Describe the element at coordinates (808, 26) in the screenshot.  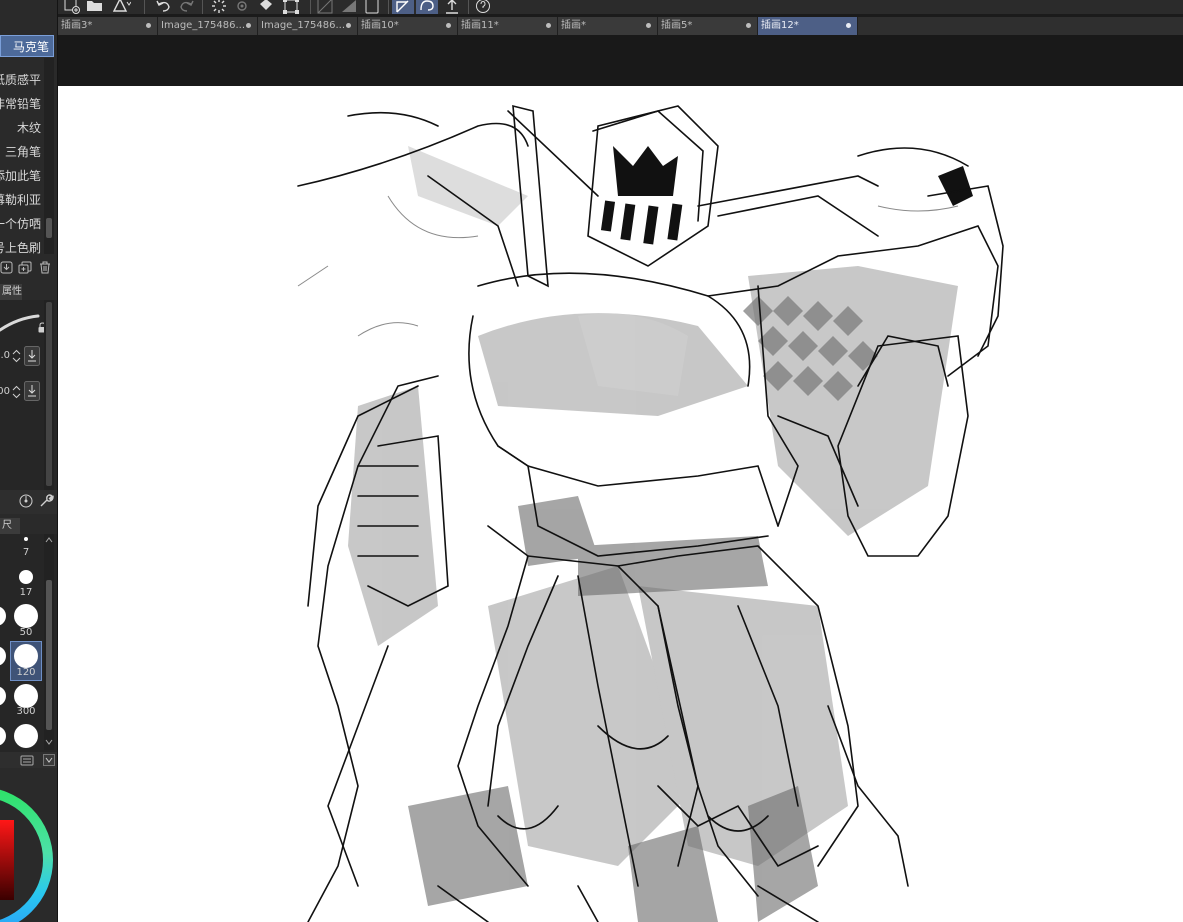
I see `tab-document-active: 插画12*` at that location.